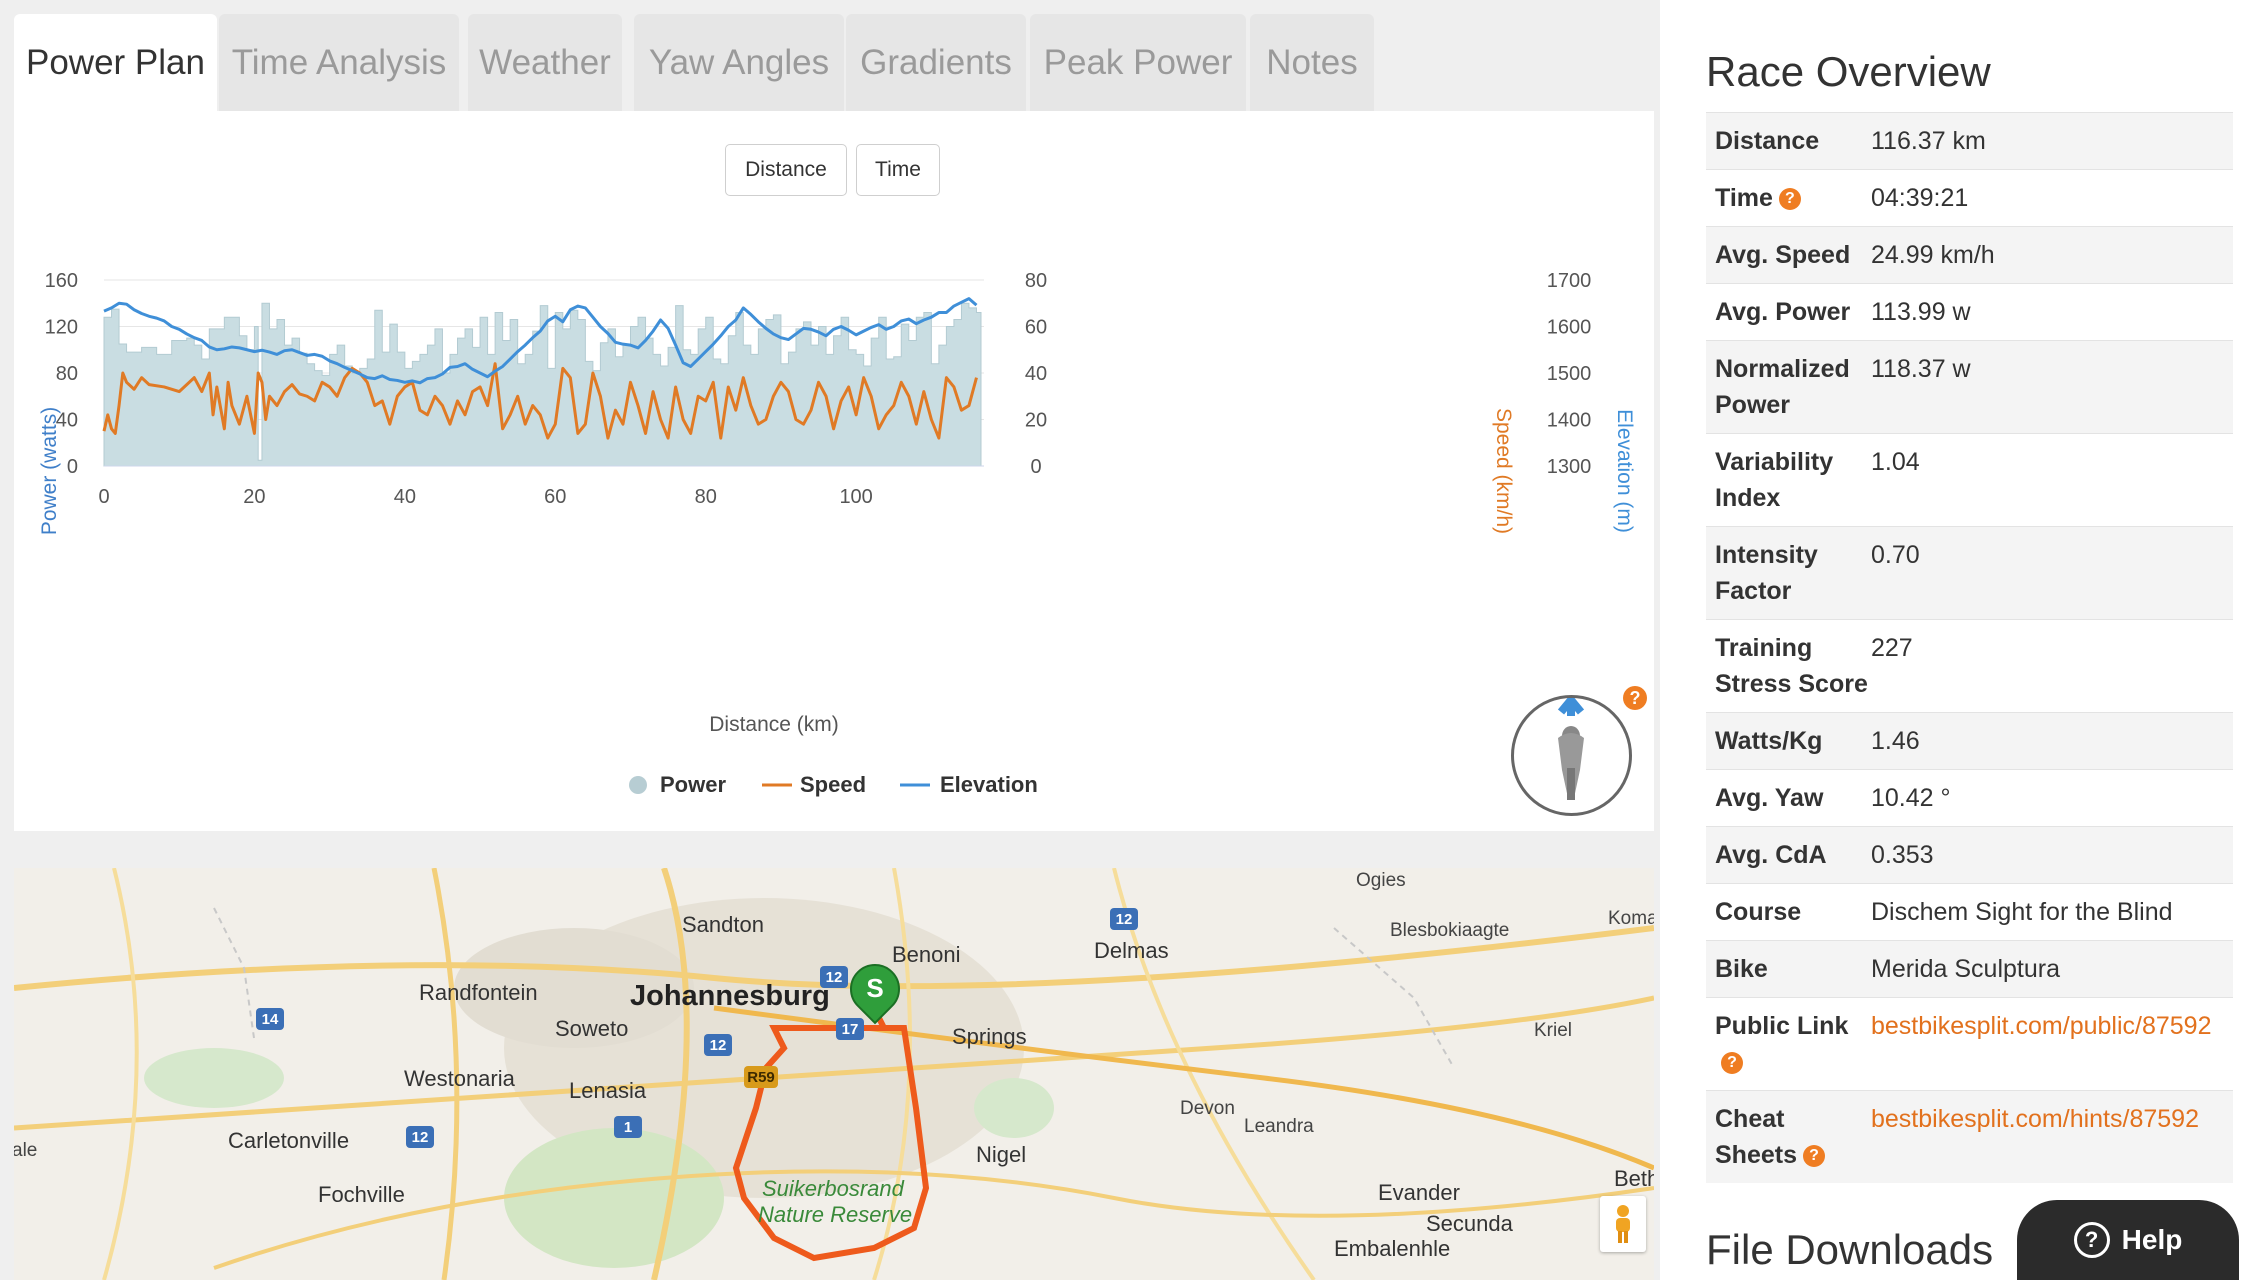 The image size is (2247, 1280). I want to click on overview-value-text: 04:39:21, so click(1920, 198).